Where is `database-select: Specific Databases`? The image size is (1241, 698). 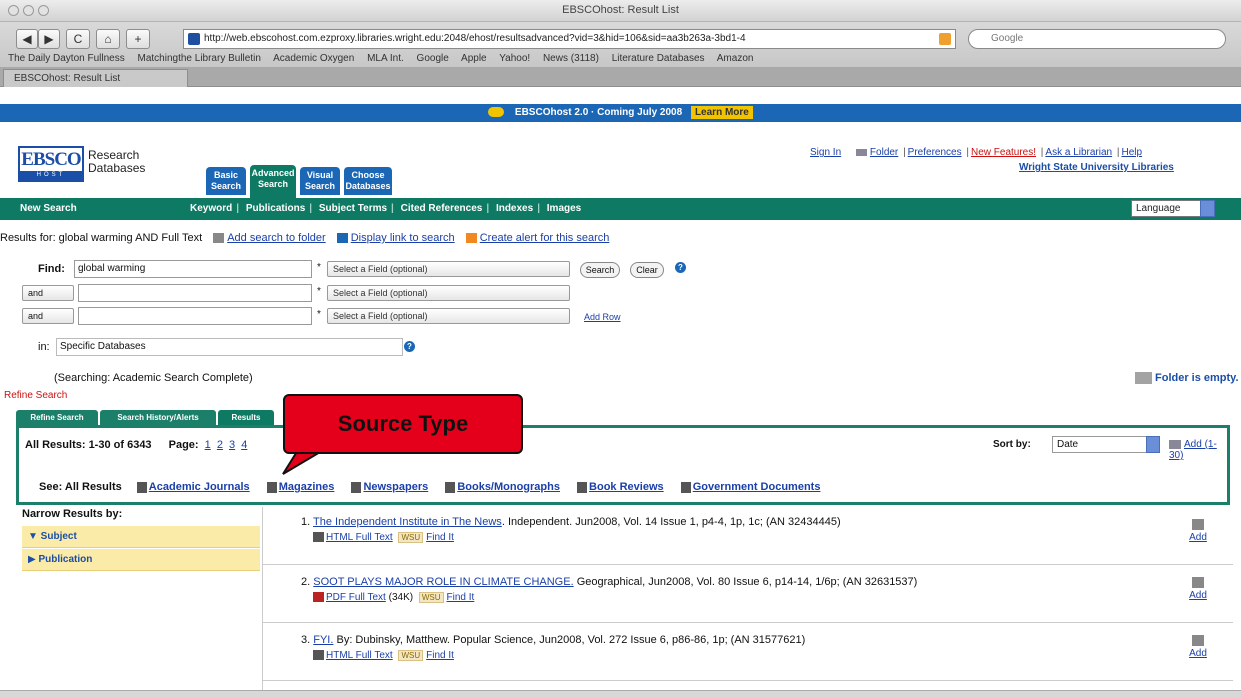 database-select: Specific Databases is located at coordinates (229, 347).